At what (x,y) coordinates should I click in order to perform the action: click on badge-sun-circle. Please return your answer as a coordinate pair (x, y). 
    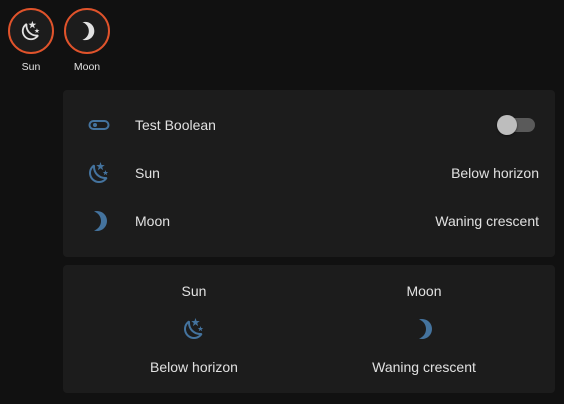
    Looking at the image, I should click on (31, 31).